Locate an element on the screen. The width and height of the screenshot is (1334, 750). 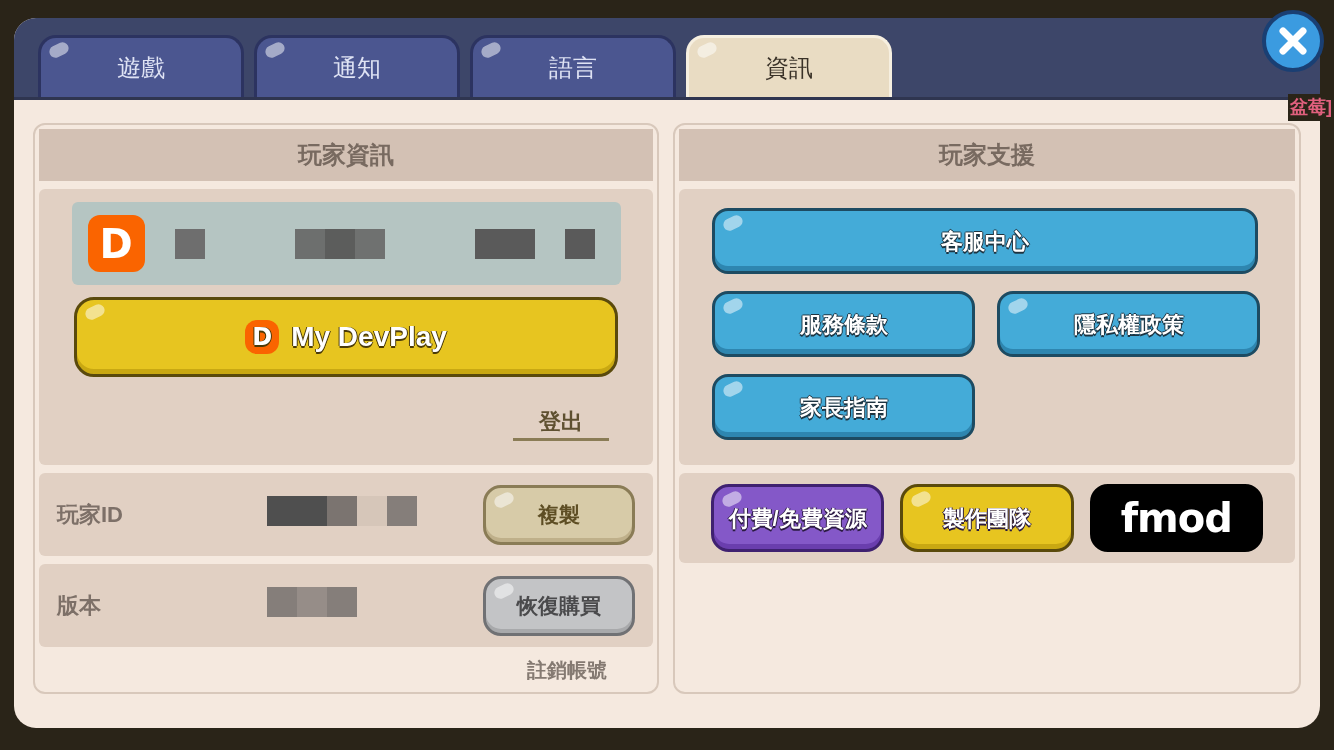
credits-button: 付費/免費資源 is located at coordinates (798, 518).